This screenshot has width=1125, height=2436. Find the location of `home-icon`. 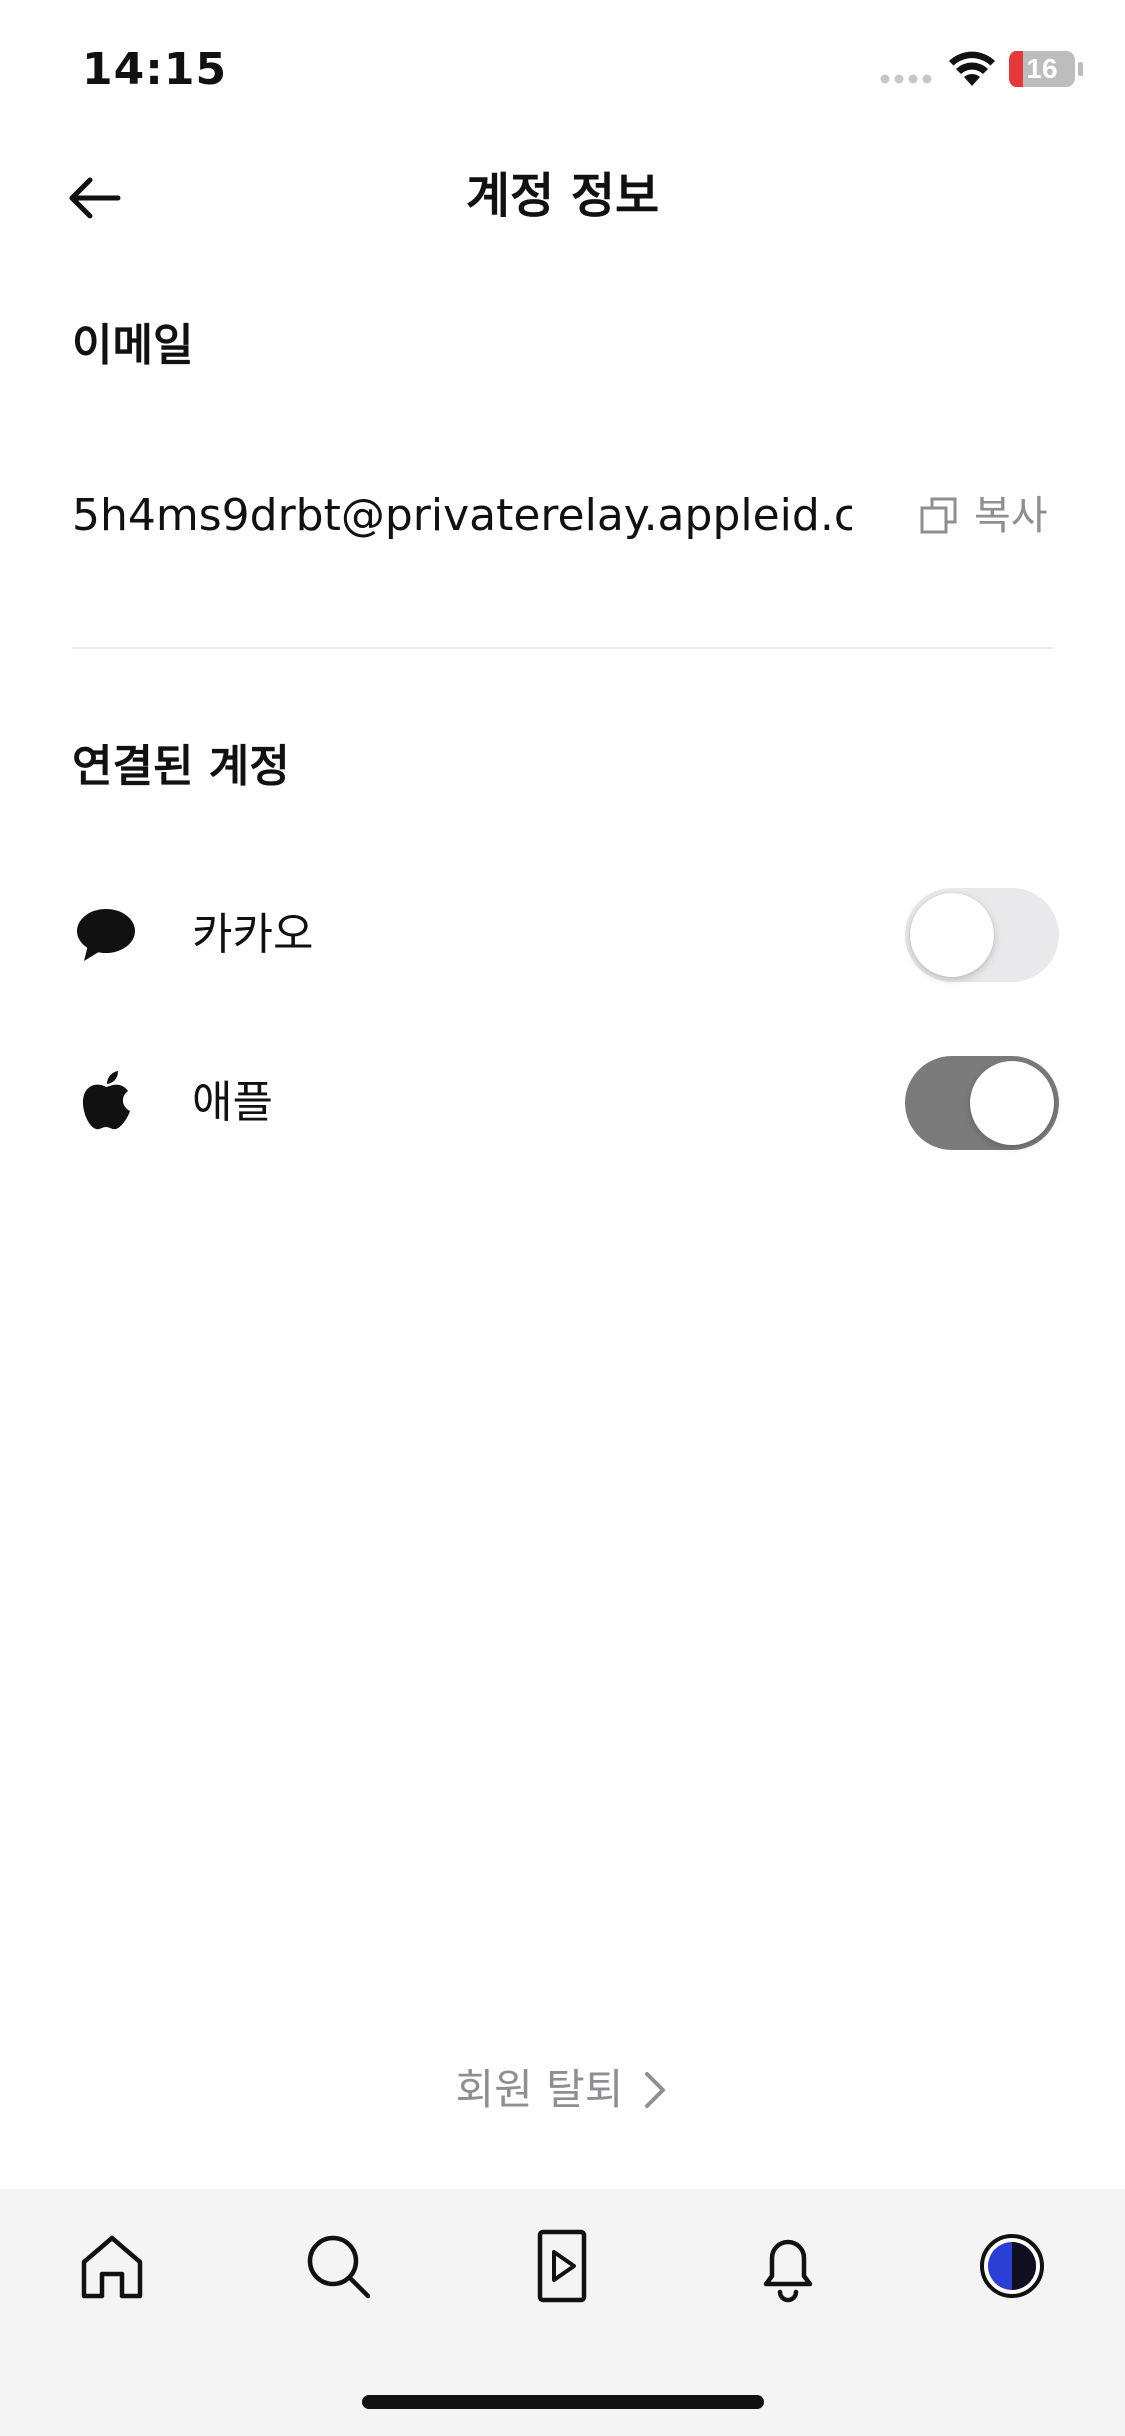

home-icon is located at coordinates (112, 2267).